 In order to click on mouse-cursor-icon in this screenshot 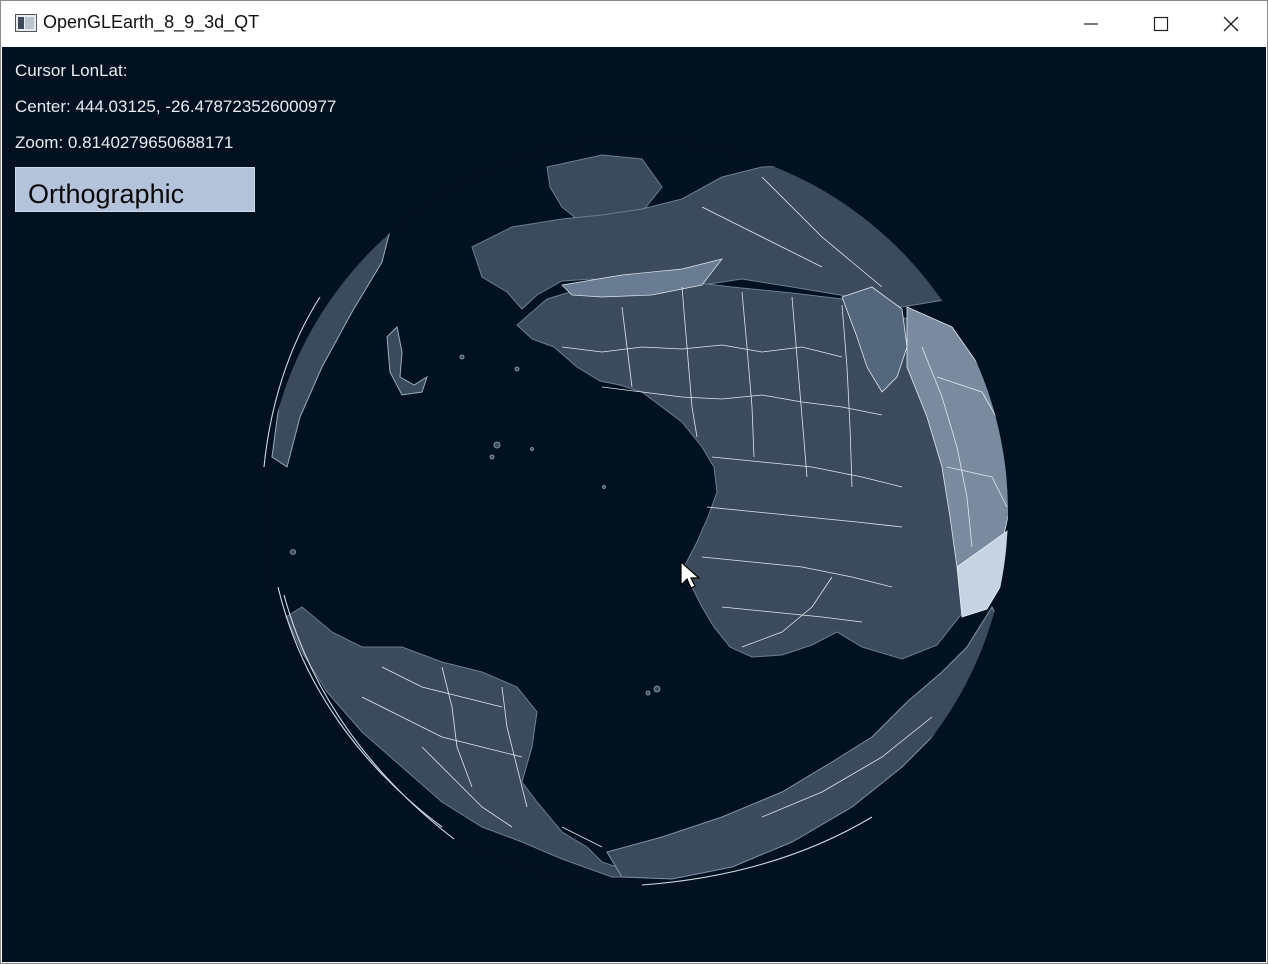, I will do `click(690, 575)`.